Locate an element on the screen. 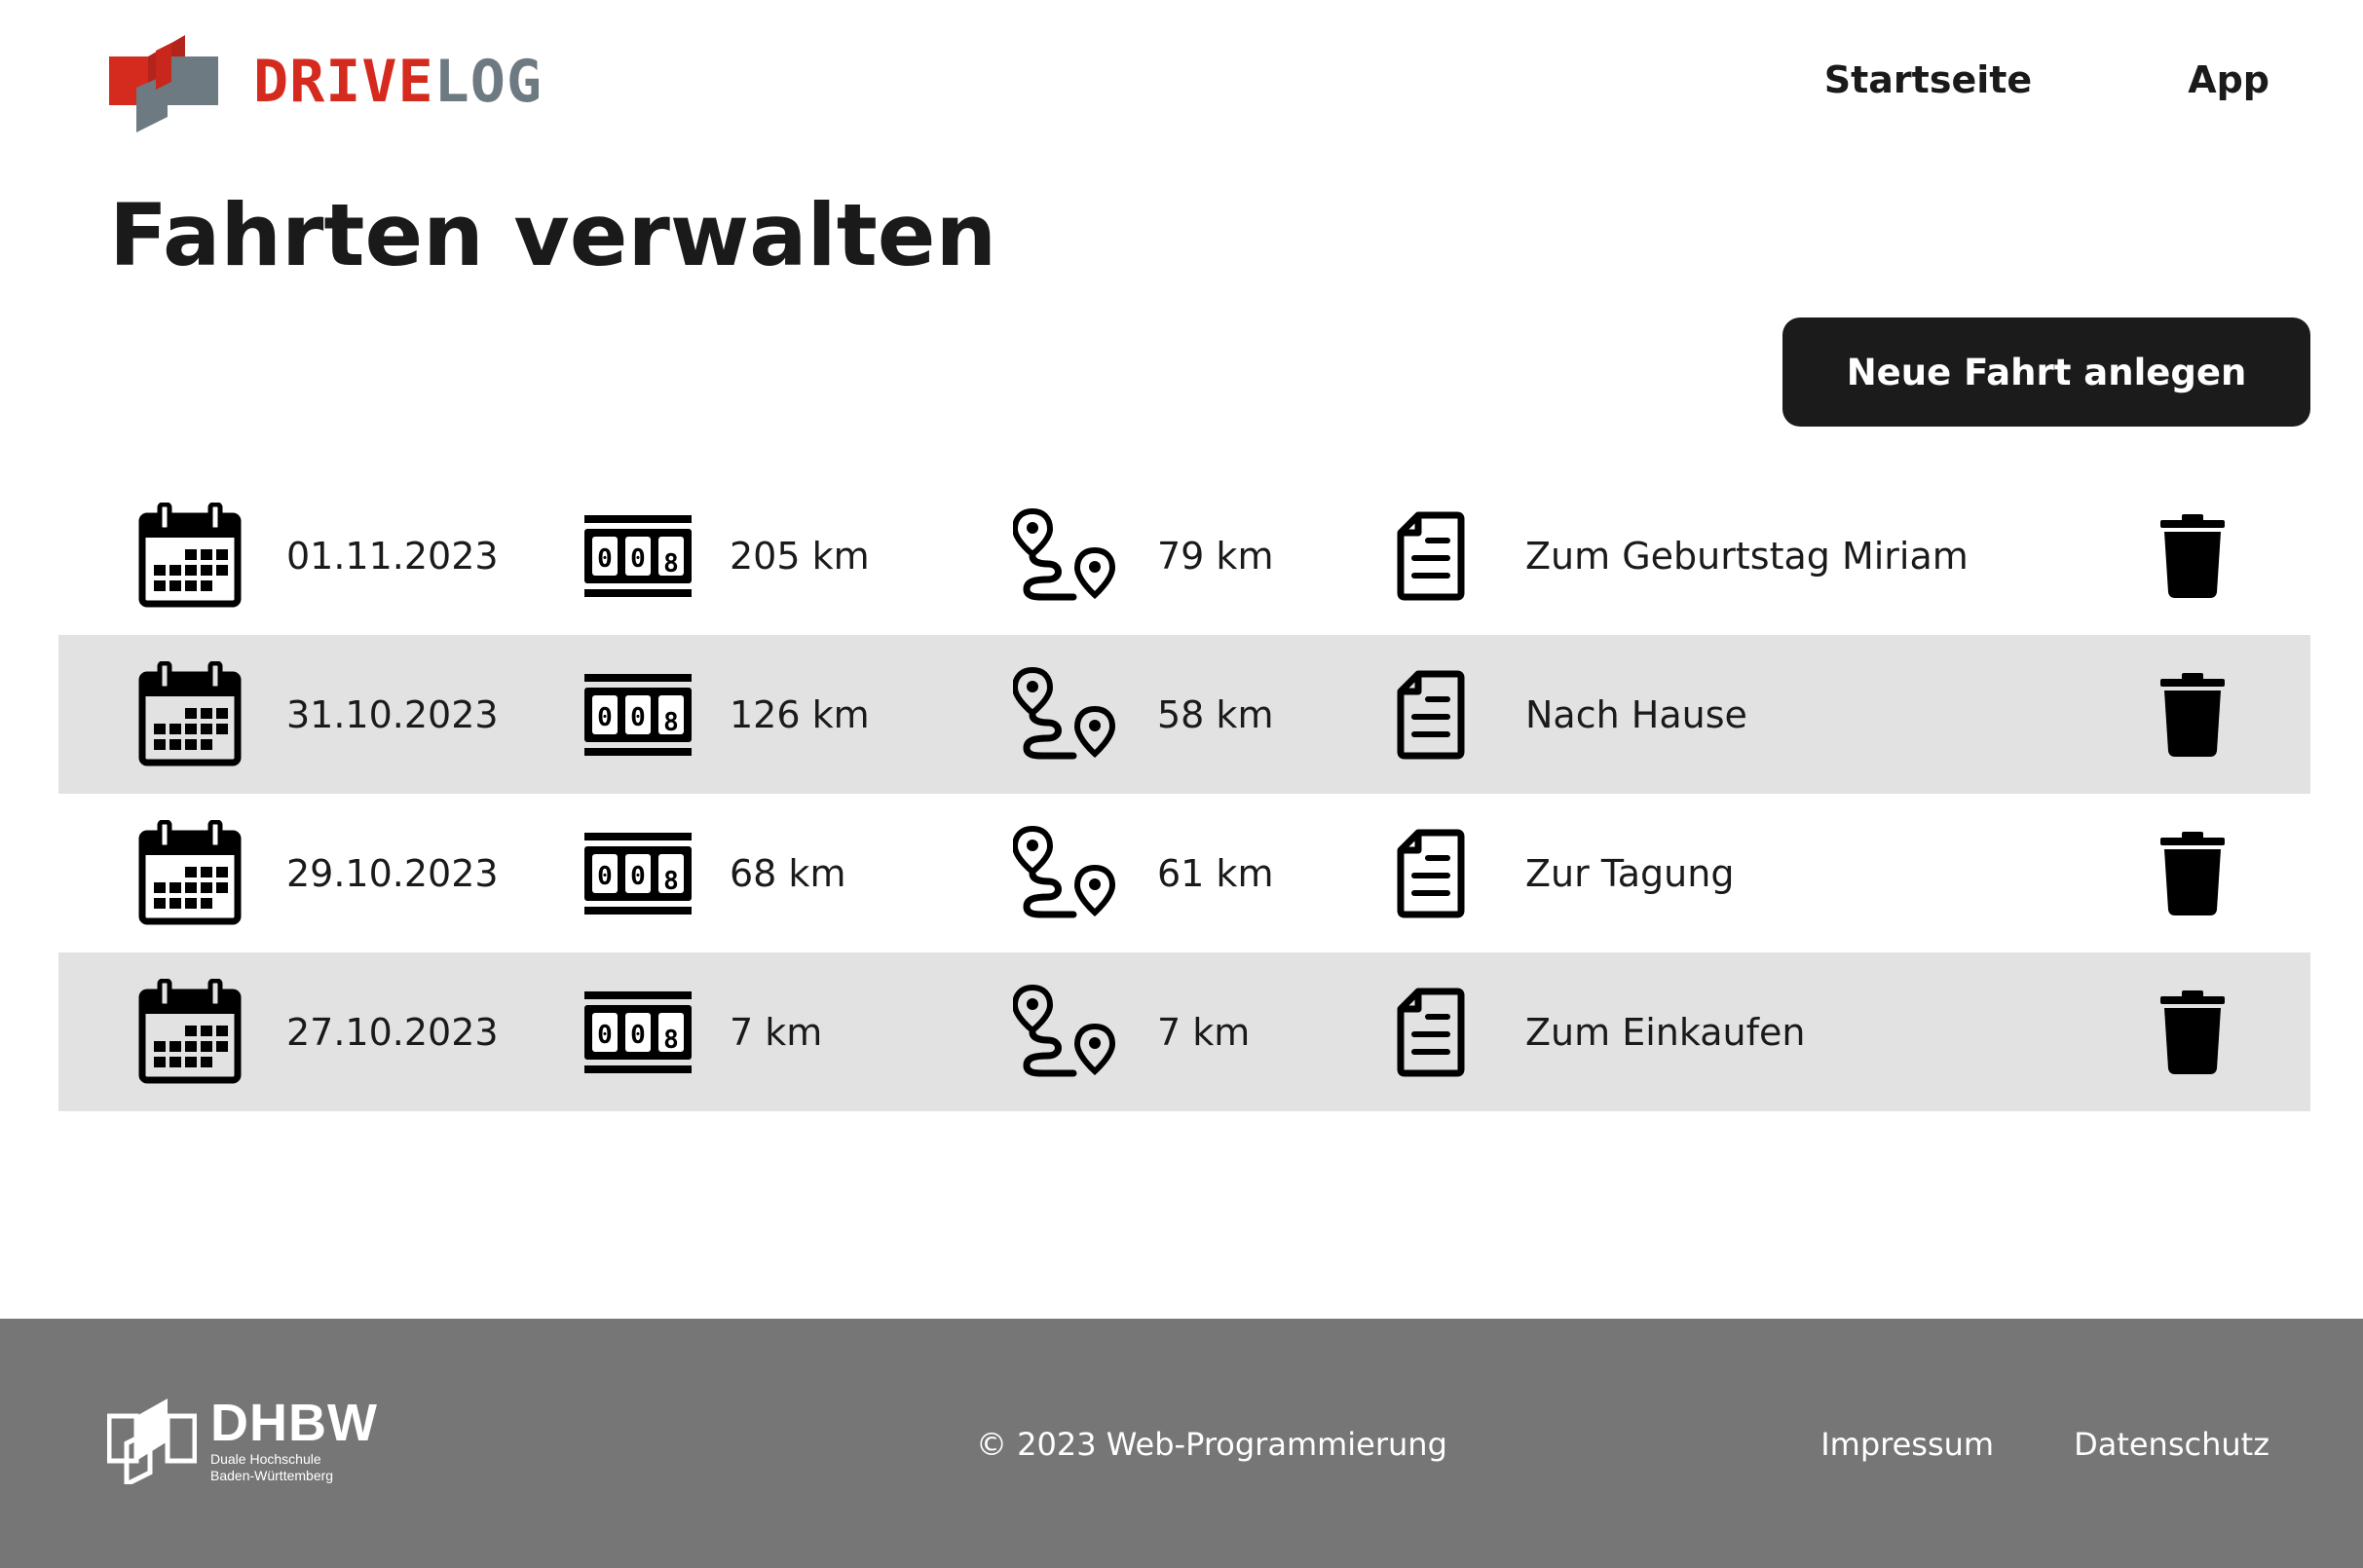  trip-row: 29.10.2023 008 68 km 61 km Zur Tagung is located at coordinates (1184, 873).